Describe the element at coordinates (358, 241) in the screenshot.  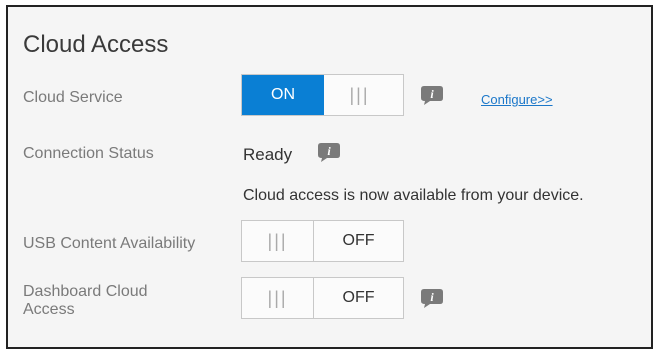
I see `usb-content-off-segment: OFF` at that location.